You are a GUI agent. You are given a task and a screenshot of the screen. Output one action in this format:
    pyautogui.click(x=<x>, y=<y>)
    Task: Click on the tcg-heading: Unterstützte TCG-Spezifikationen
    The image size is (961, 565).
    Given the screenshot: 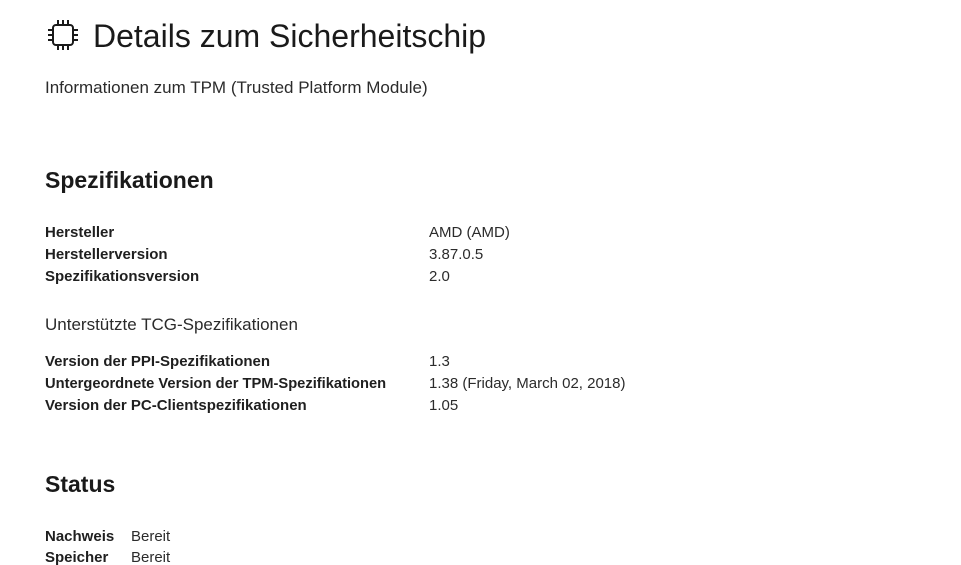 What is the action you would take?
    pyautogui.click(x=171, y=324)
    